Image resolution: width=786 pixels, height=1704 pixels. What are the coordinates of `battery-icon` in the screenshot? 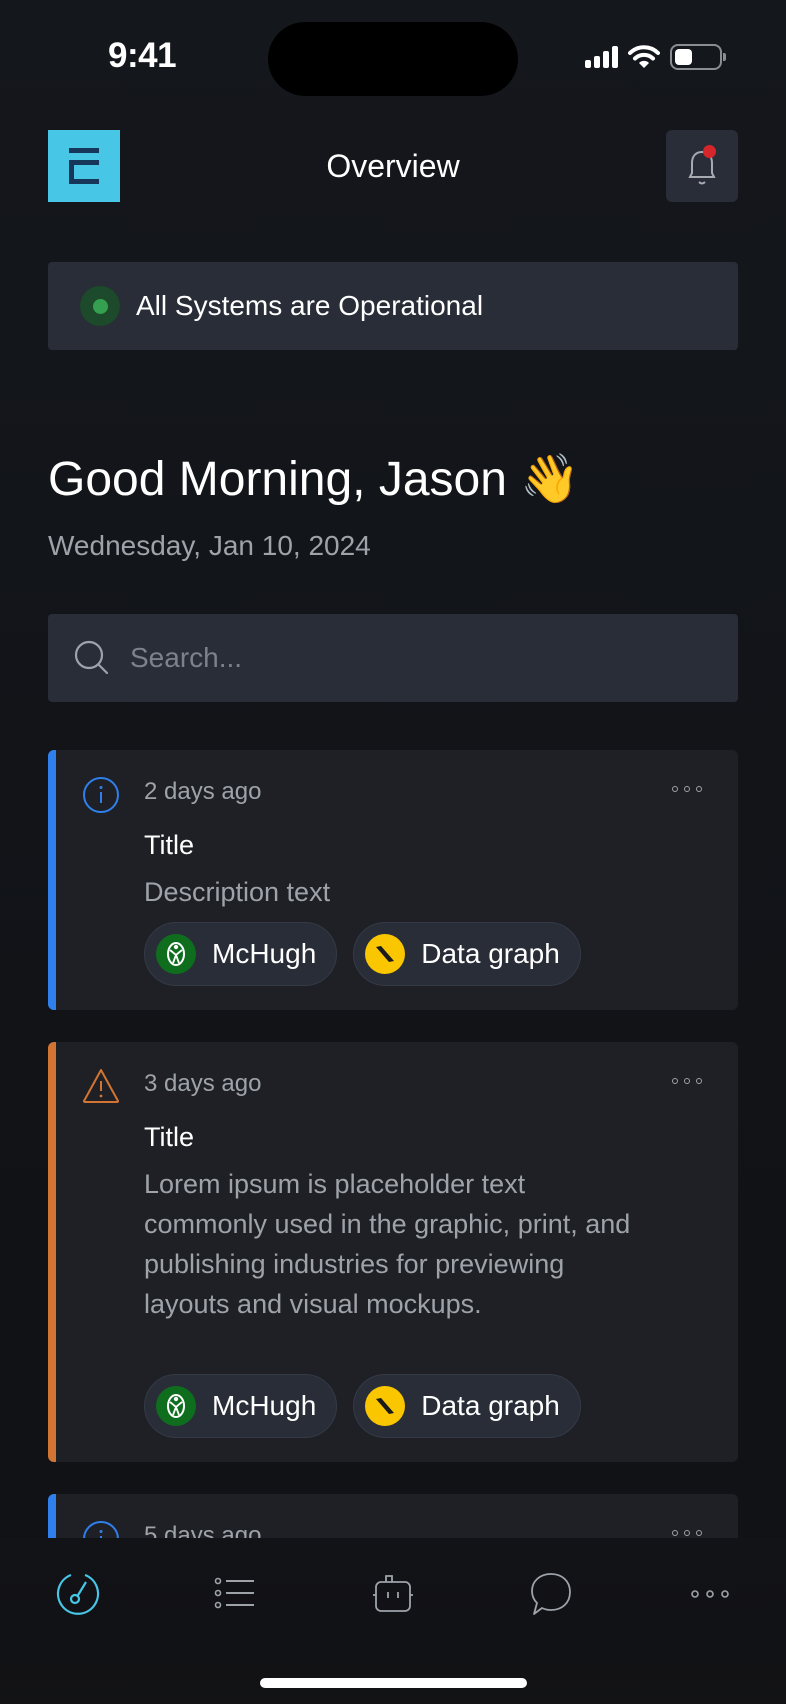 It's located at (698, 57).